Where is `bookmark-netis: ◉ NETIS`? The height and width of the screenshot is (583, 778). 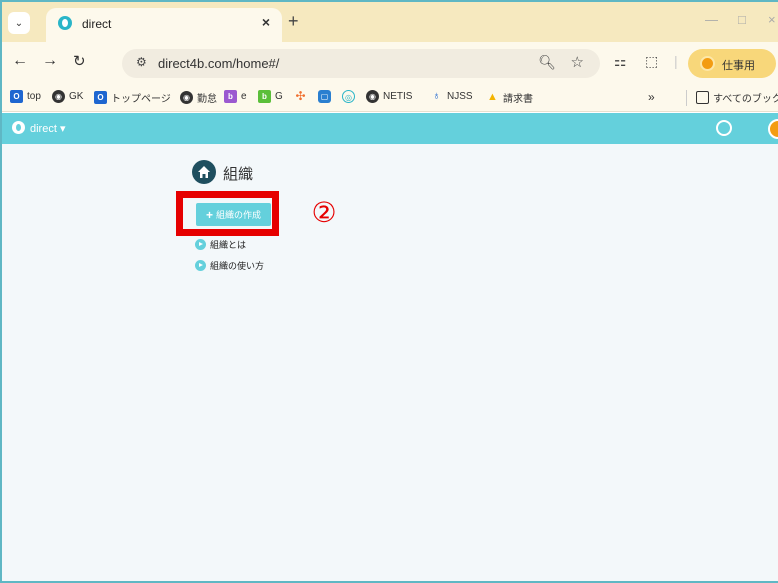 bookmark-netis: ◉ NETIS is located at coordinates (389, 96).